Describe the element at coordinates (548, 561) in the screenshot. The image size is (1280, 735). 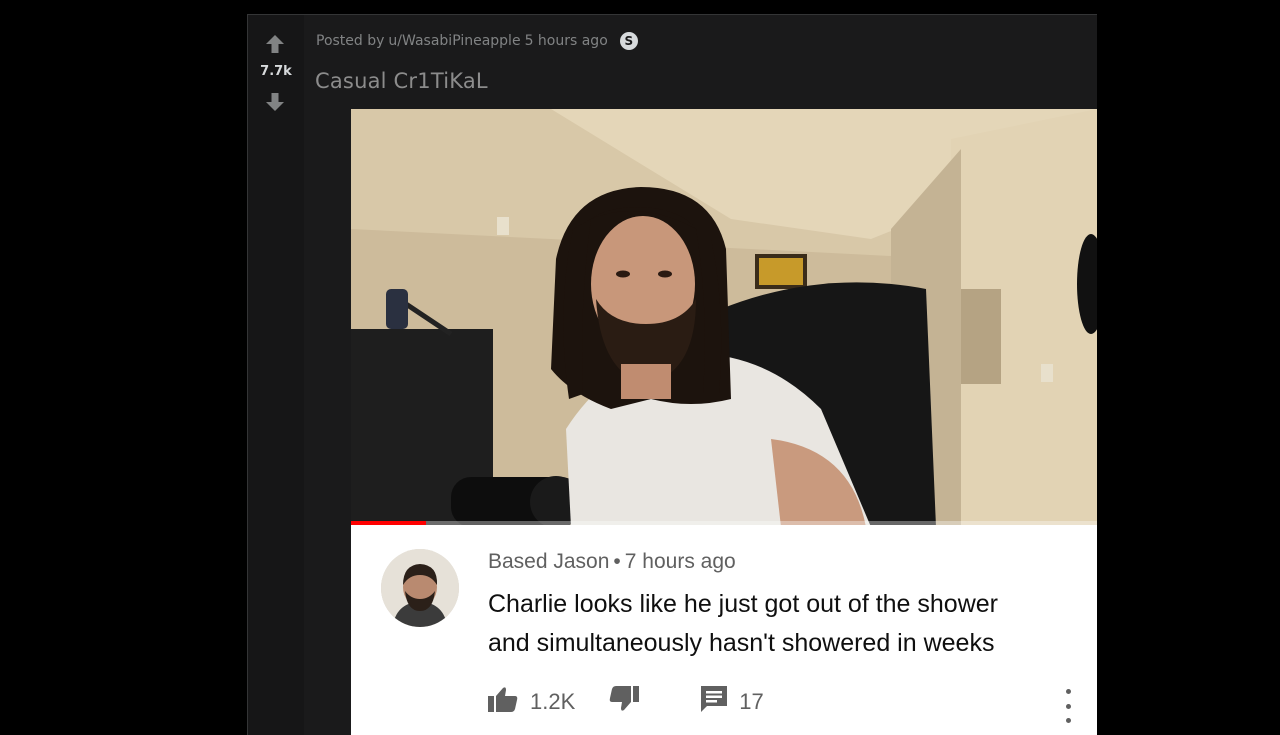
I see `comment-author: Based Jason` at that location.